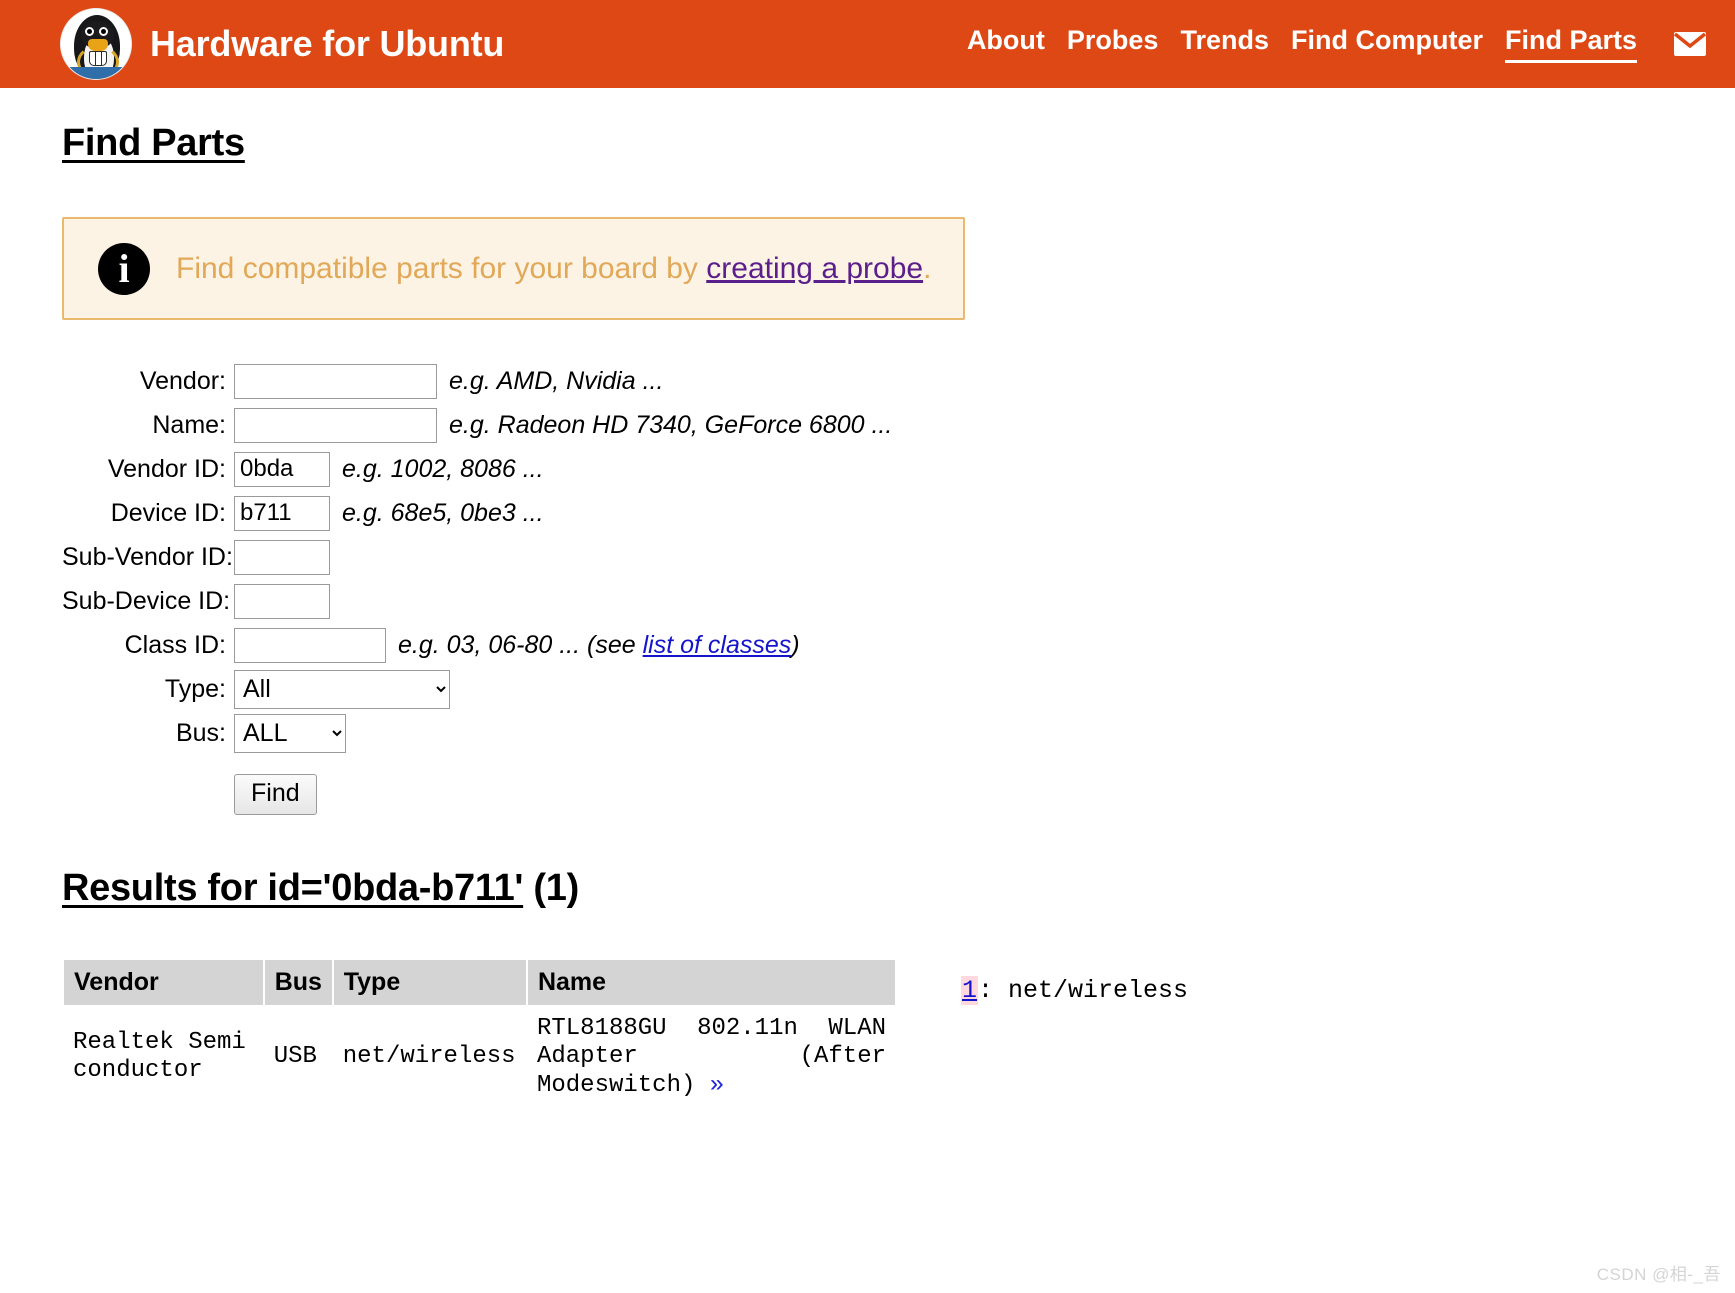  I want to click on page-title: Find Parts, so click(153, 143).